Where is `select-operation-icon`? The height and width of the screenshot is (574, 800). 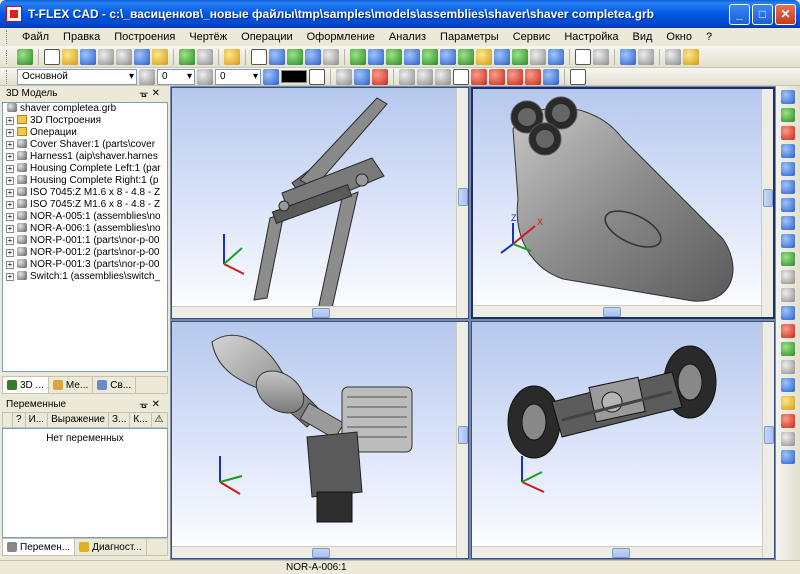 select-operation-icon is located at coordinates (479, 76).